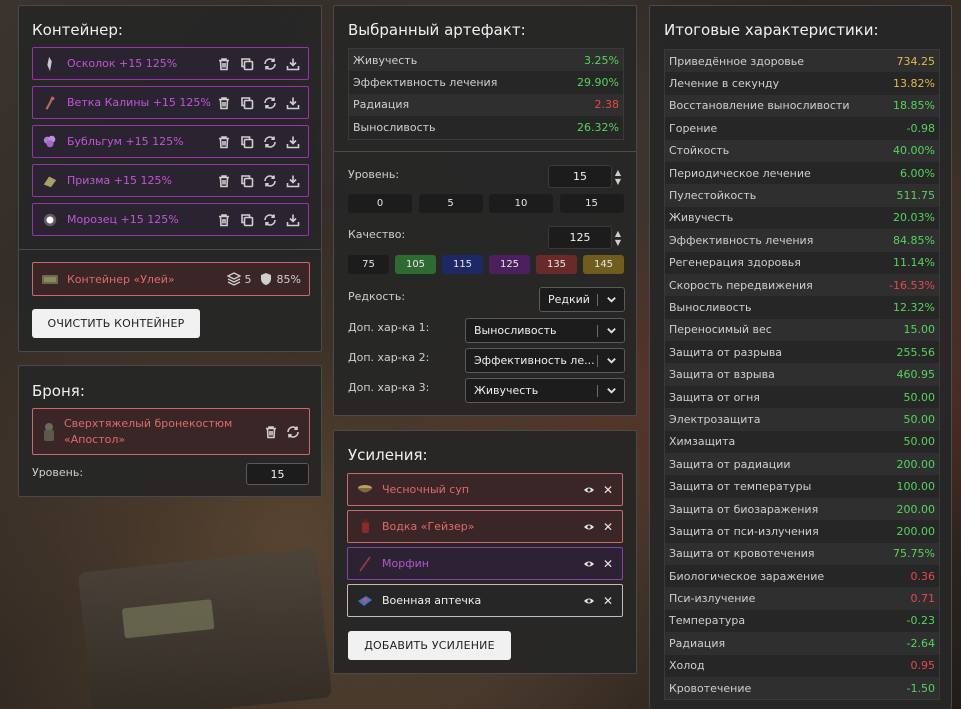 This screenshot has height=709, width=961. I want to click on stat-name: Биологическое заражение, so click(747, 576).